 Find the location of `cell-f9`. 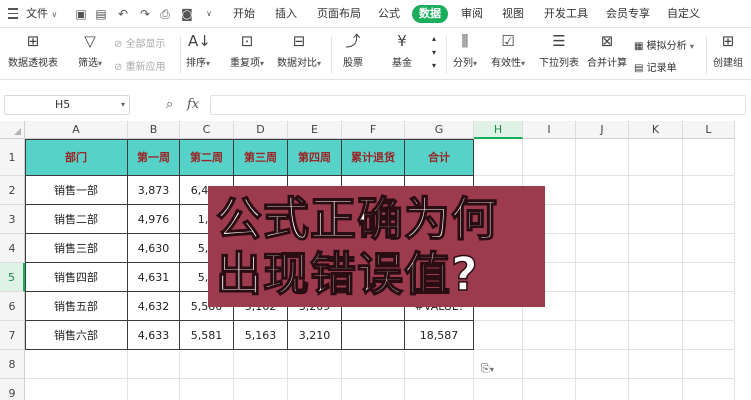

cell-f9 is located at coordinates (373, 389).